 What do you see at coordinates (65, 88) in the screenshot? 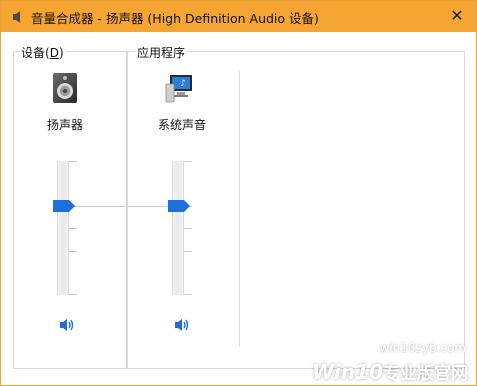
I see `speaker-device-icon` at bounding box center [65, 88].